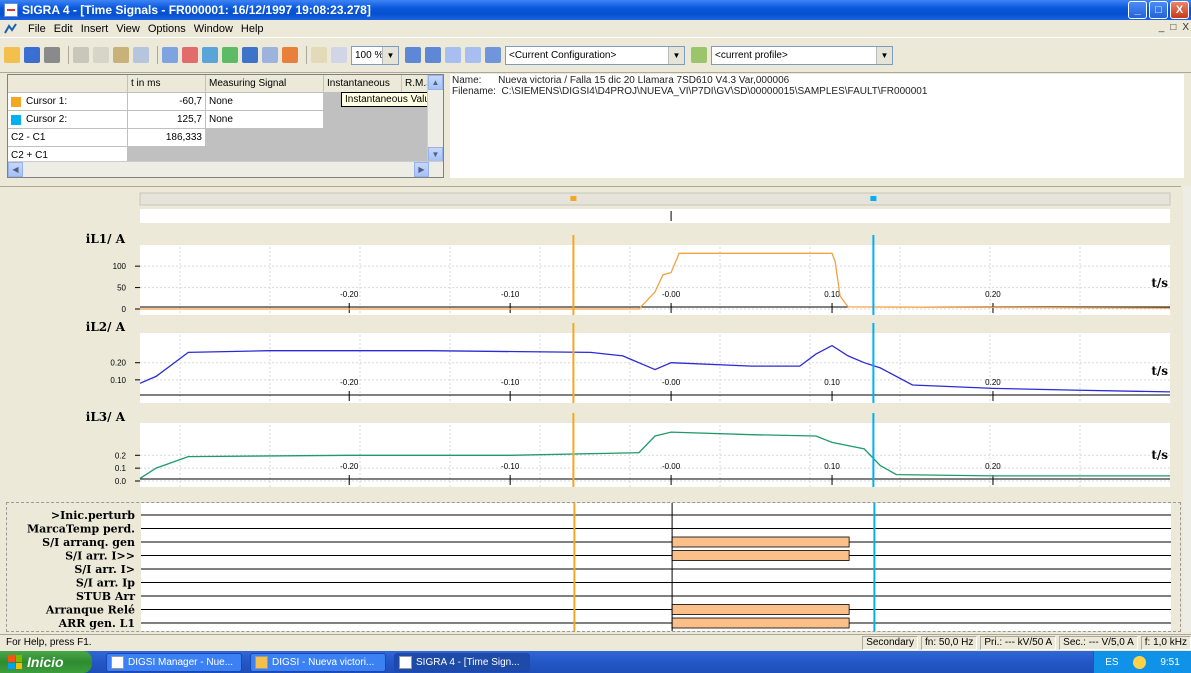 The height and width of the screenshot is (673, 1191). Describe the element at coordinates (15, 662) in the screenshot. I see `windows-logo-icon` at that location.